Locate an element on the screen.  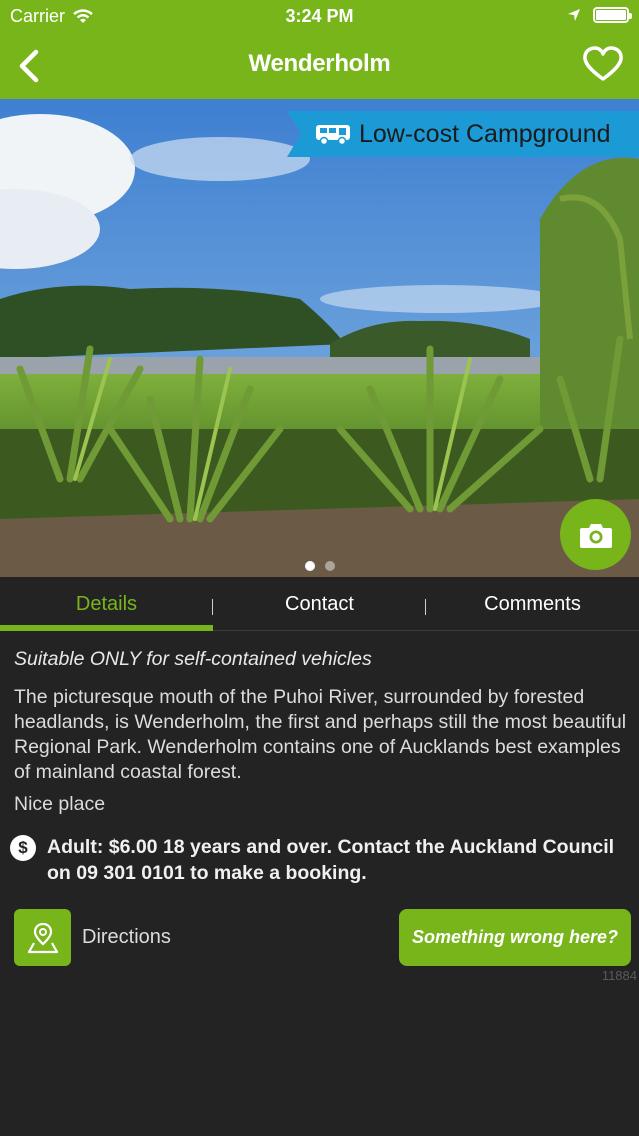
page-title: Wenderholm is located at coordinates (319, 63).